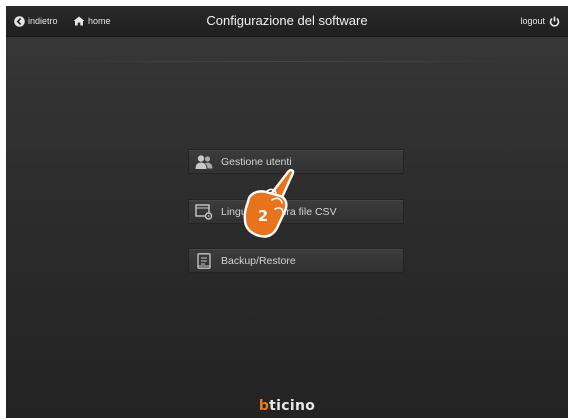 The image size is (574, 420). I want to click on logo-letter: b, so click(264, 406).